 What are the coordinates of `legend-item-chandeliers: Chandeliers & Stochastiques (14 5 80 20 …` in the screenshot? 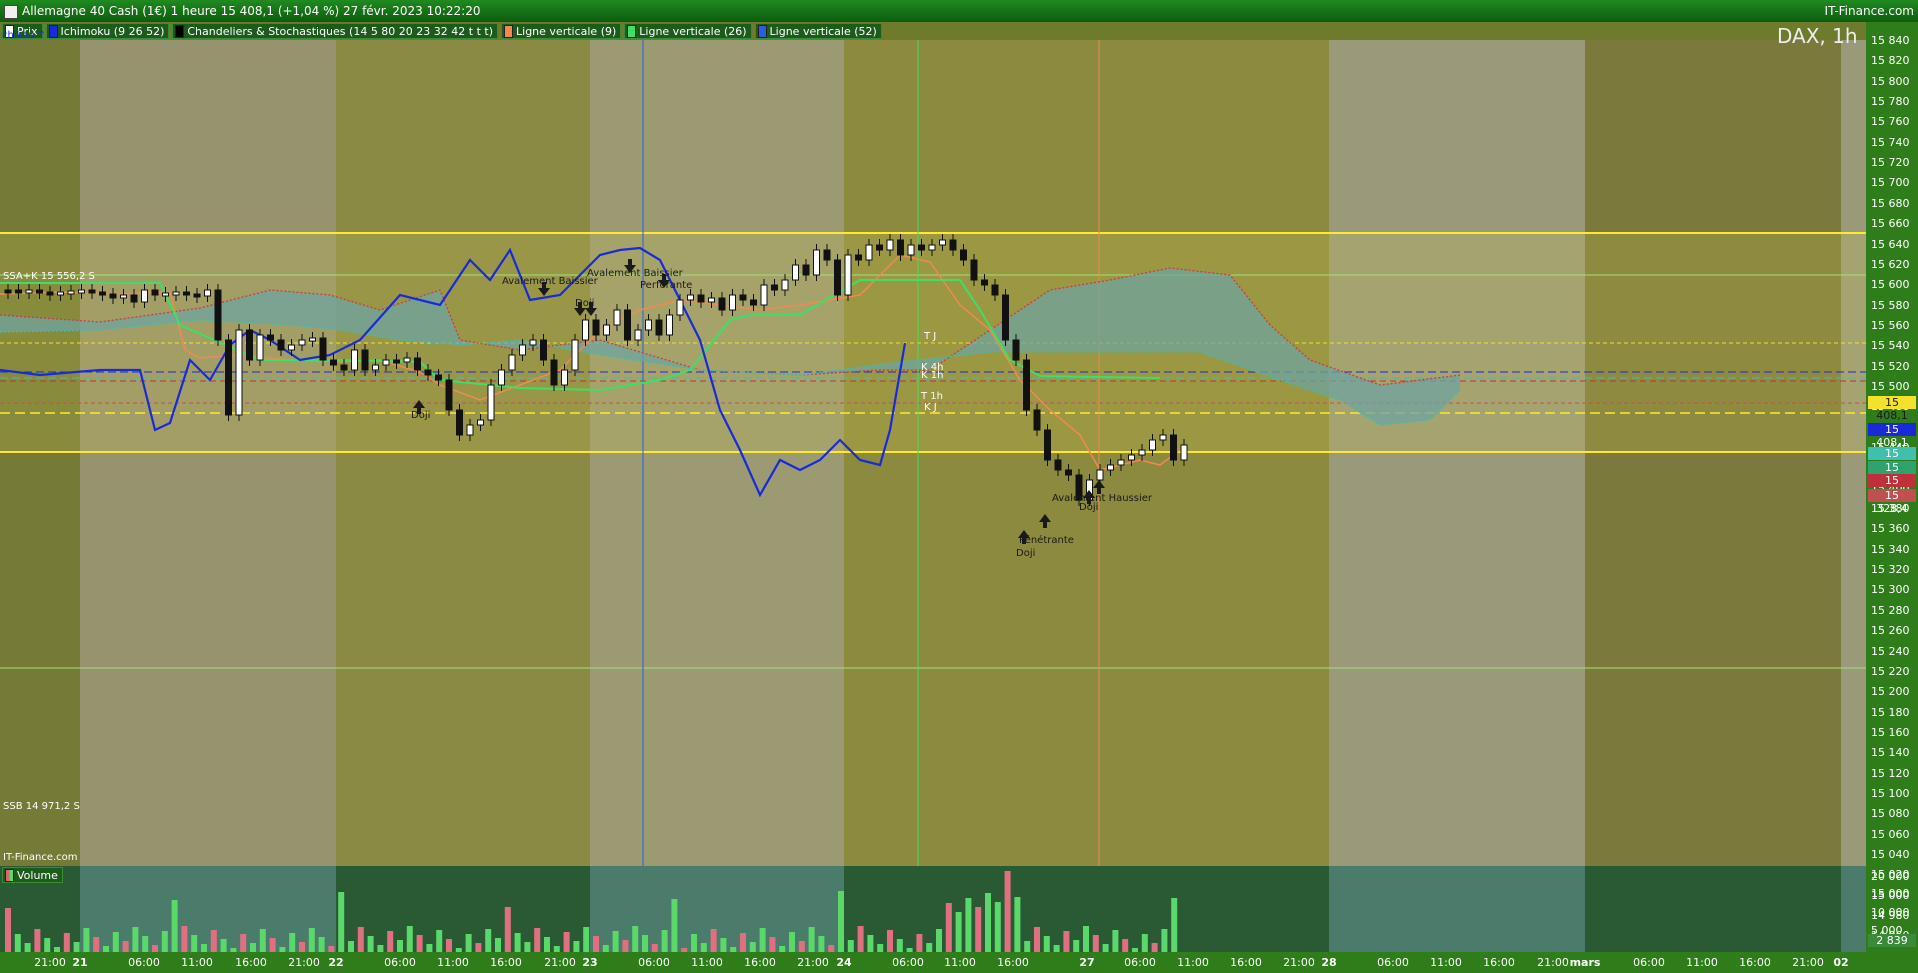 It's located at (335, 31).